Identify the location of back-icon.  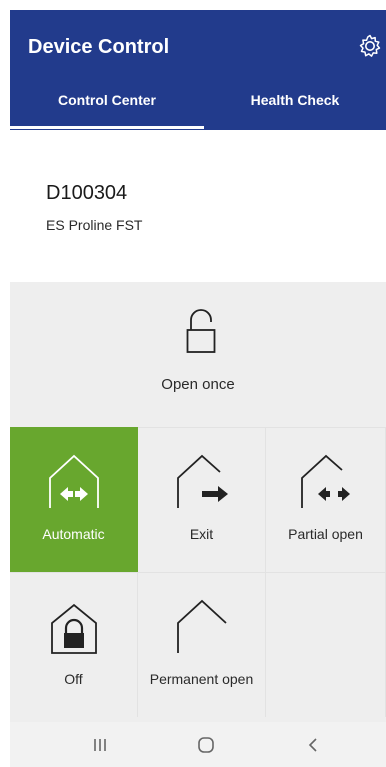
(312, 745).